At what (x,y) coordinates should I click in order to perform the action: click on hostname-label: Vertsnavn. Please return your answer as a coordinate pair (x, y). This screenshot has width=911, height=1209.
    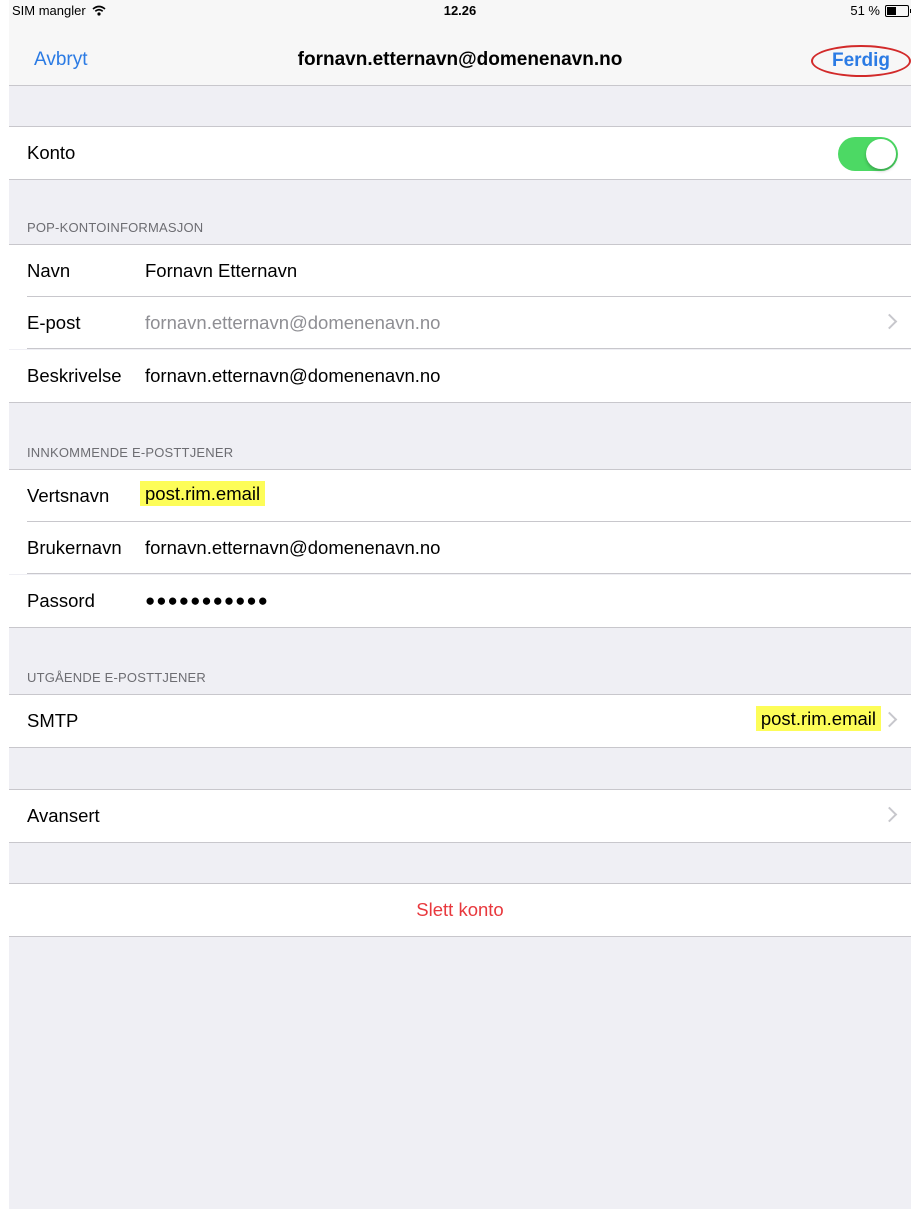
    Looking at the image, I should click on (68, 495).